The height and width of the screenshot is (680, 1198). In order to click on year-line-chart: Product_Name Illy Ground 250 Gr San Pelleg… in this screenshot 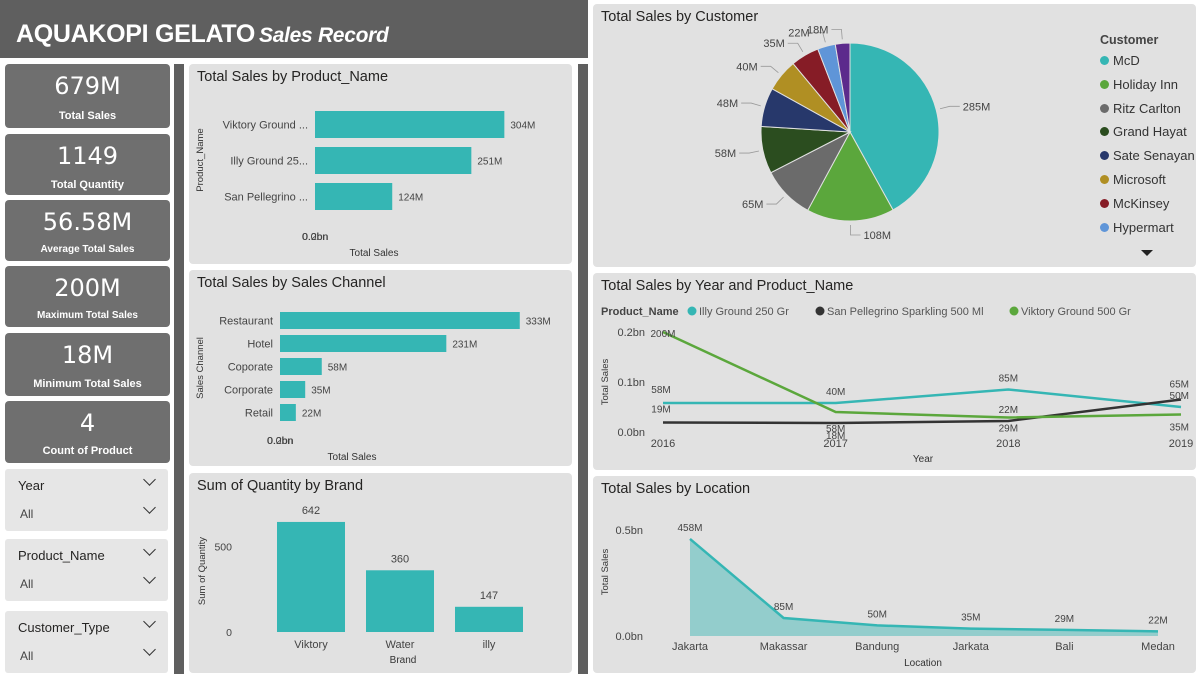, I will do `click(896, 385)`.